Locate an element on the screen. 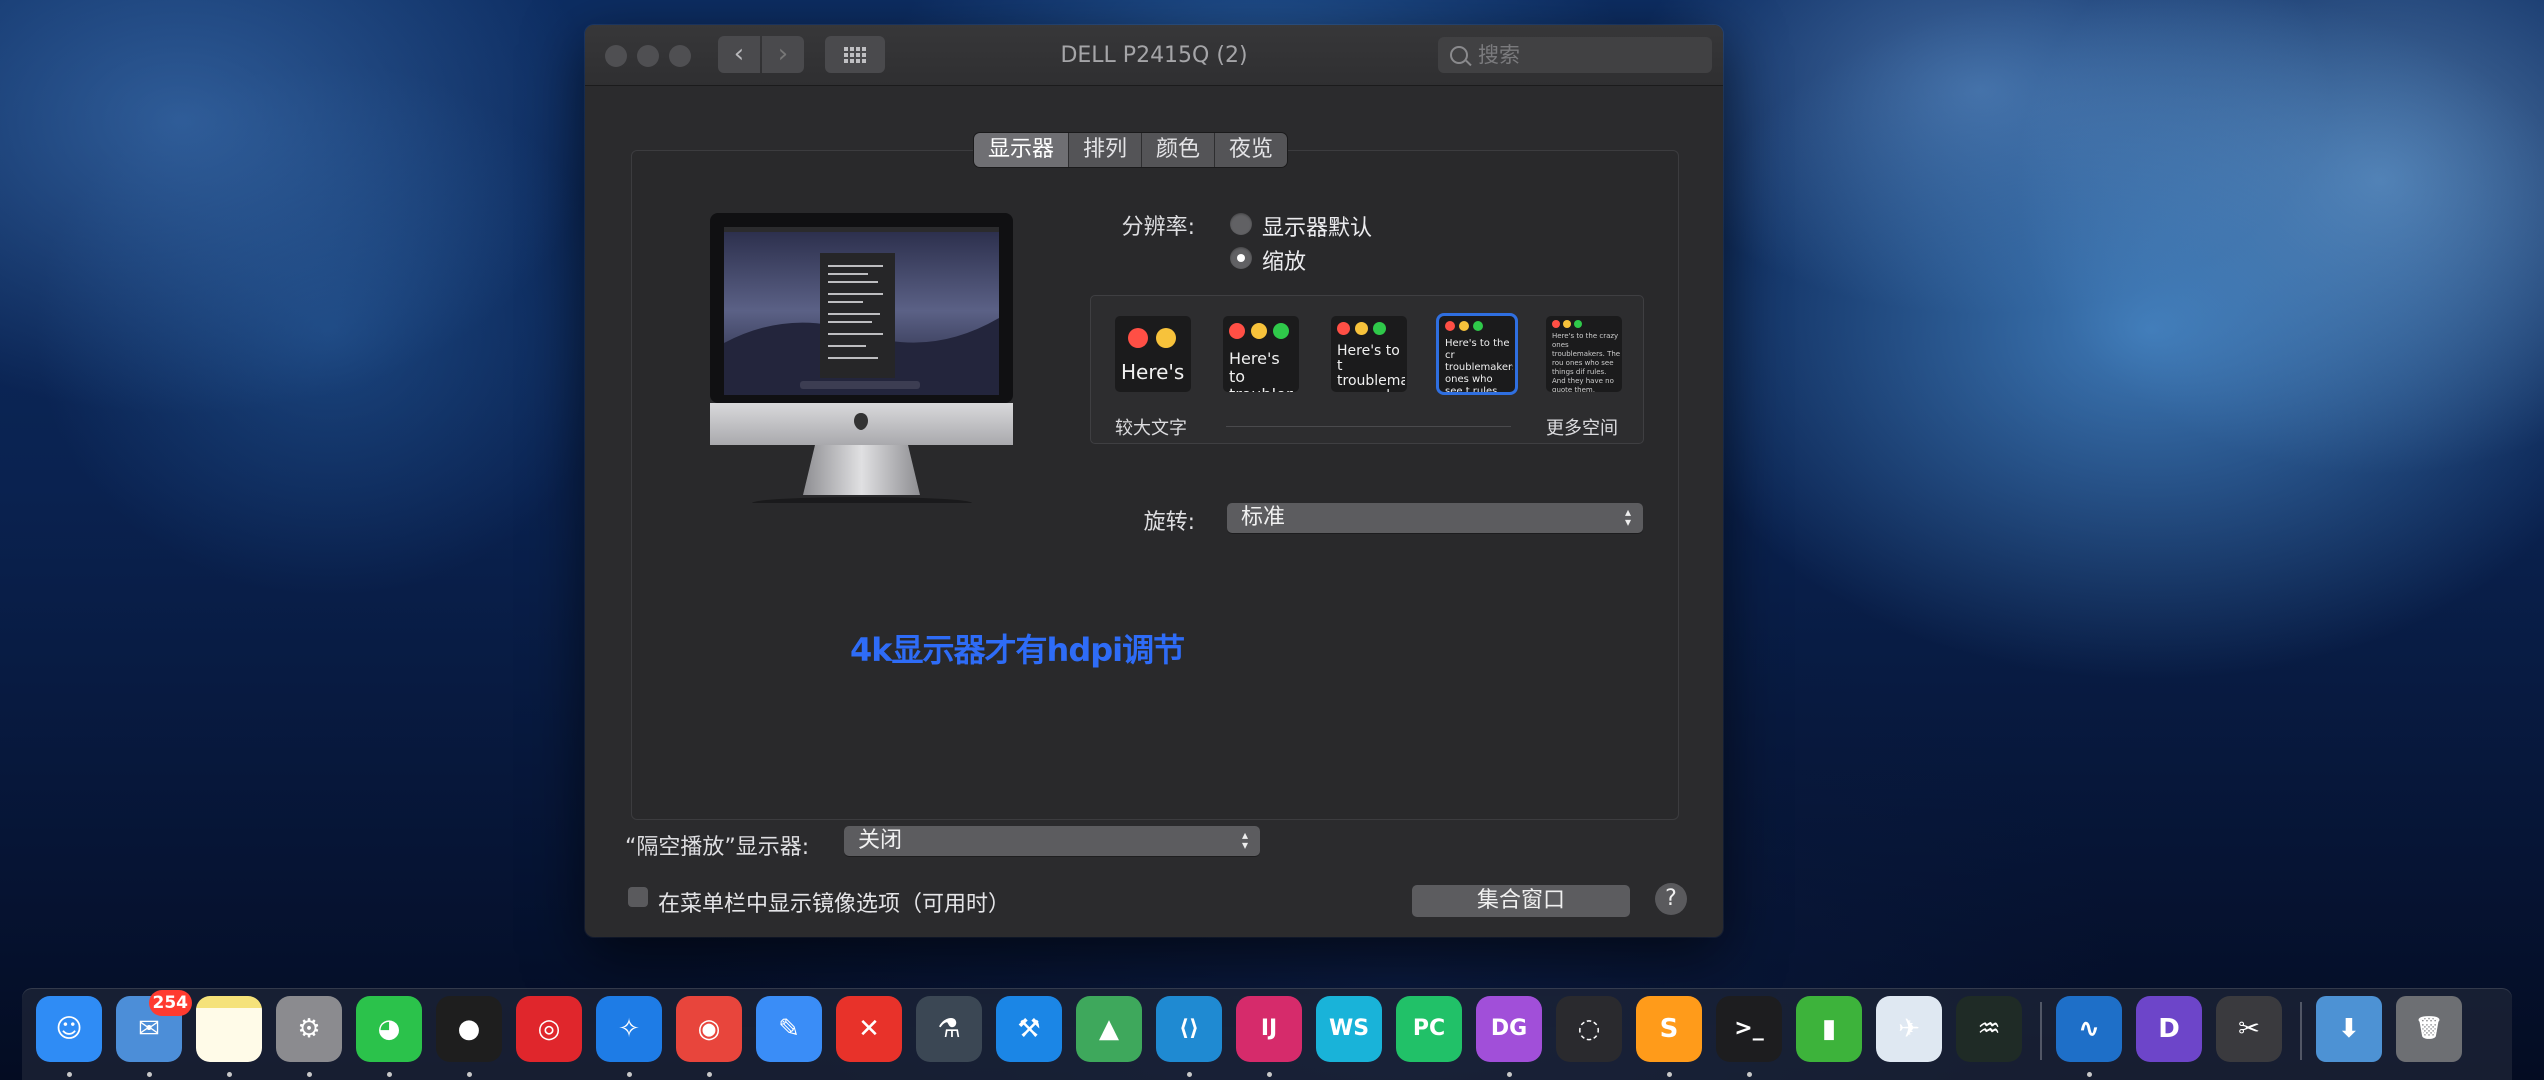  dock-finder-icon: ☺ is located at coordinates (69, 1029).